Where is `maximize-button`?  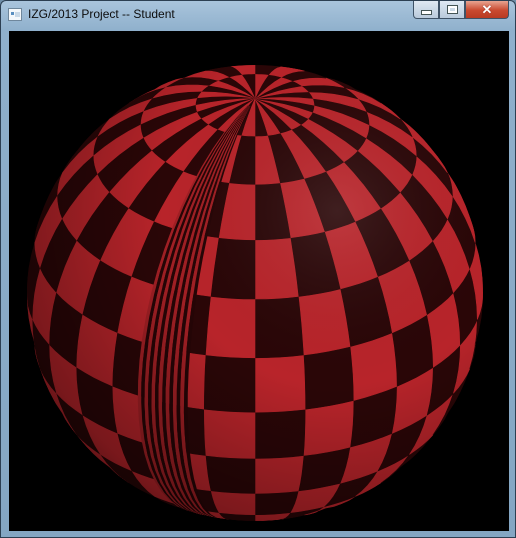
maximize-button is located at coordinates (452, 10).